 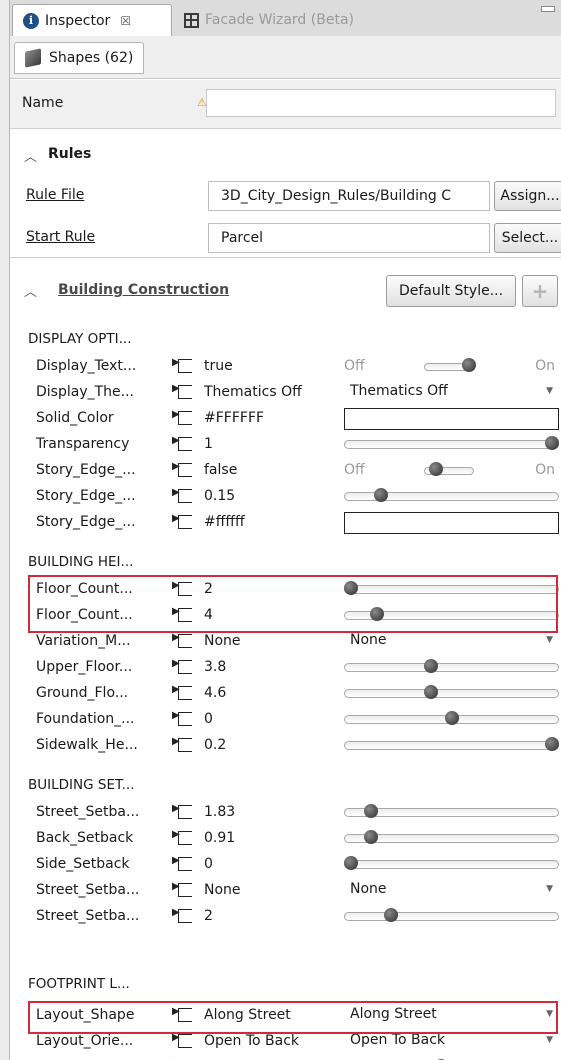 I want to click on tab-facade-label: Facade Wizard (Beta), so click(x=279, y=20).